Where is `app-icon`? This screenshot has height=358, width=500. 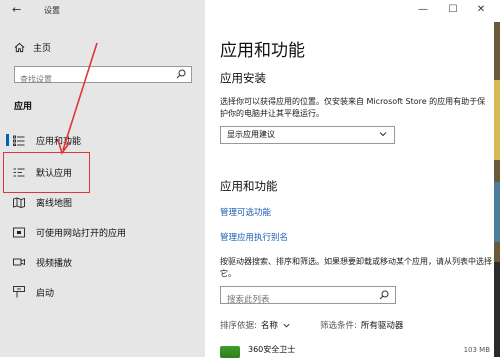 app-icon is located at coordinates (230, 352).